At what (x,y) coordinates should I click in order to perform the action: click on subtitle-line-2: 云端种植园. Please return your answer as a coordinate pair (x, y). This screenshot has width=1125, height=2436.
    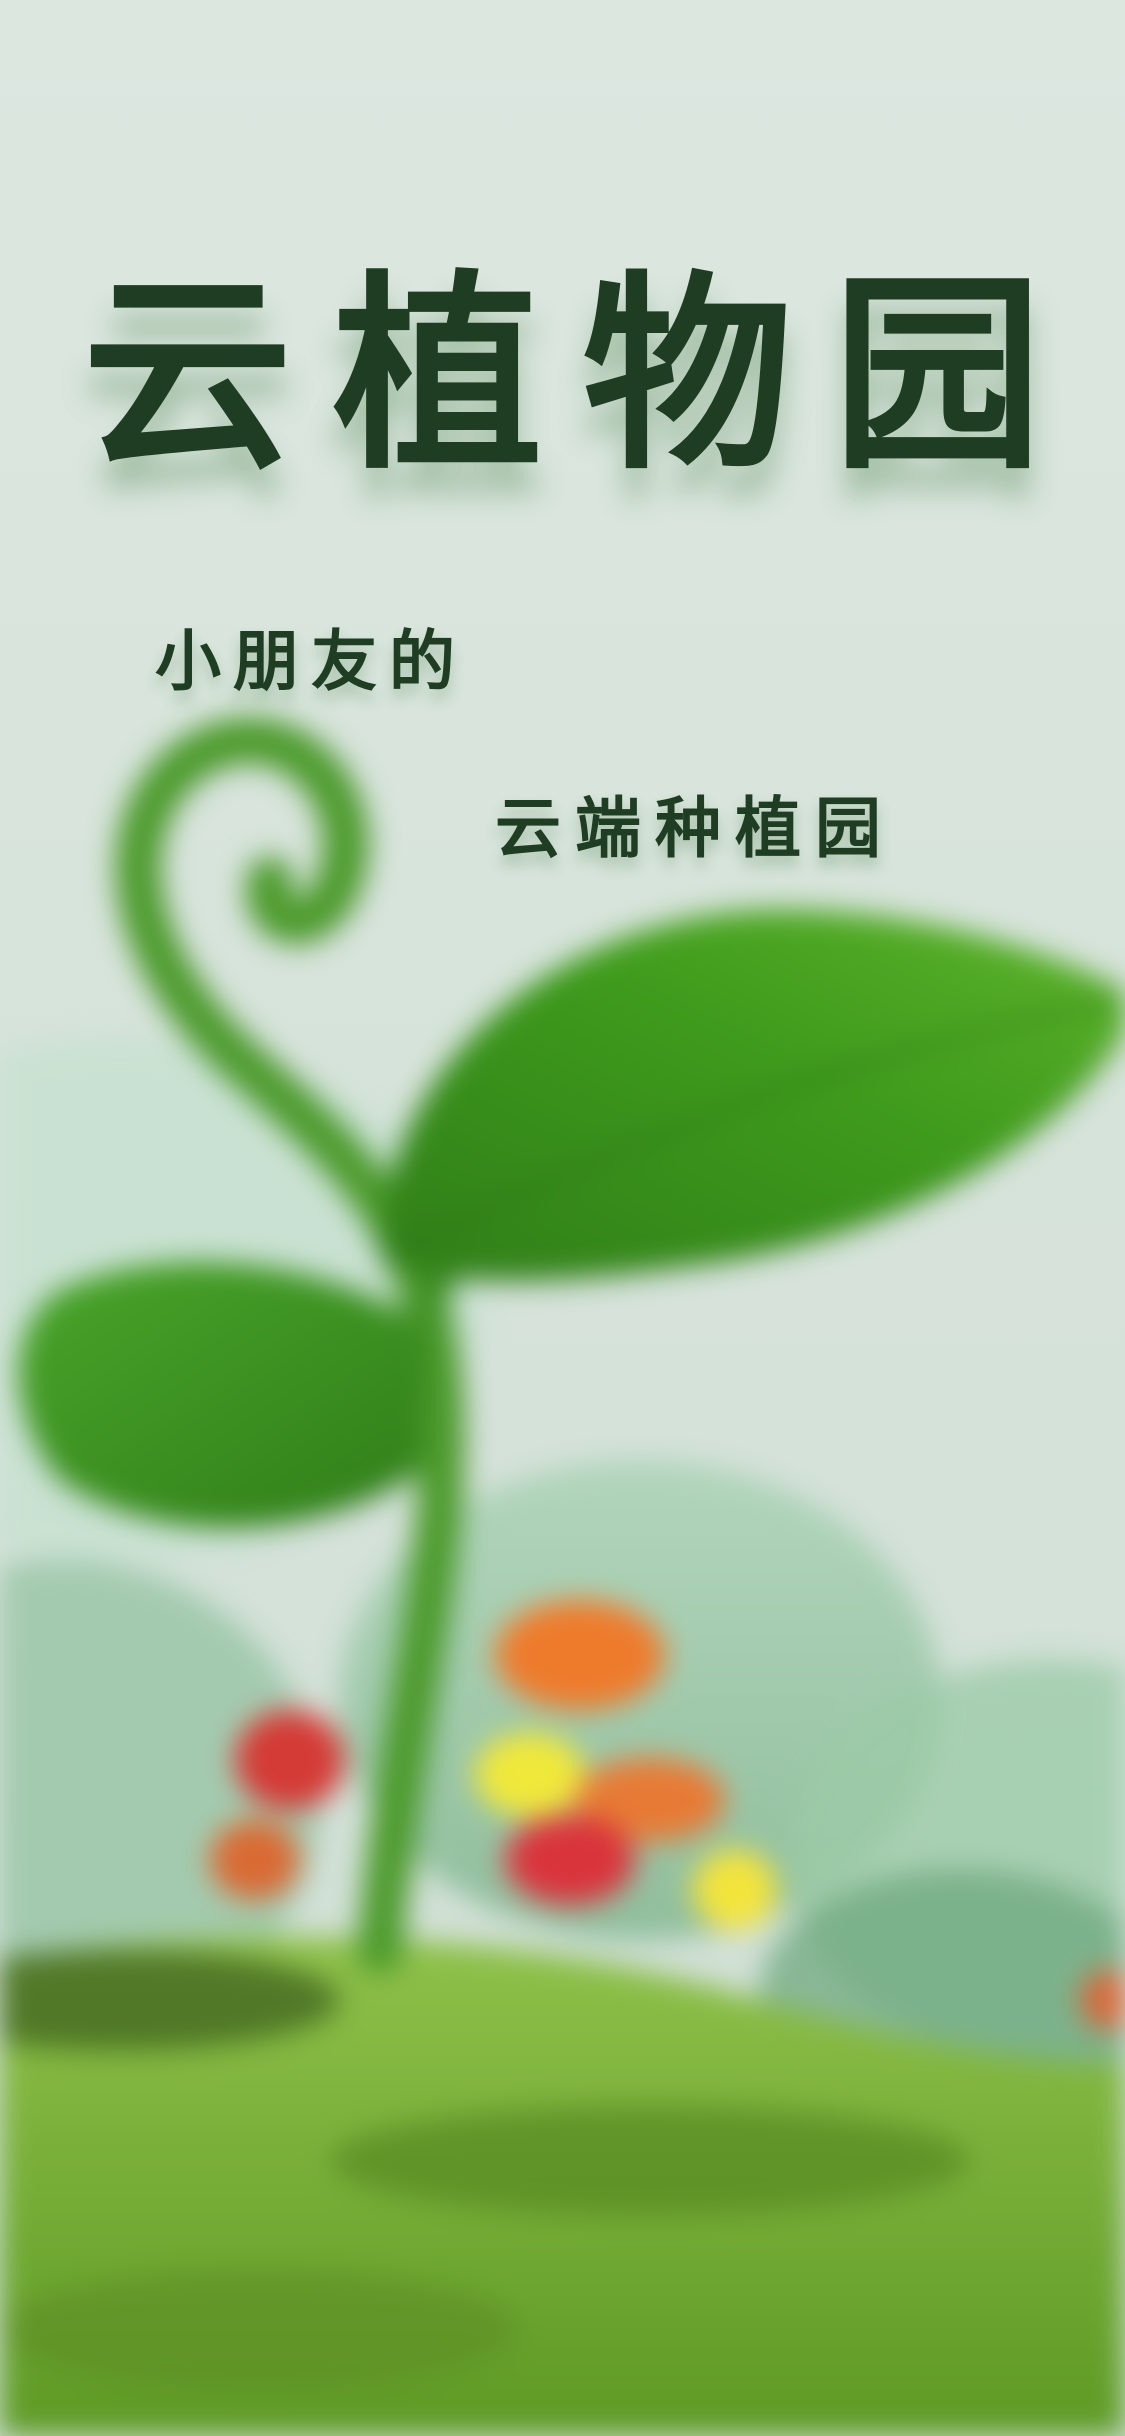
    Looking at the image, I should click on (695, 828).